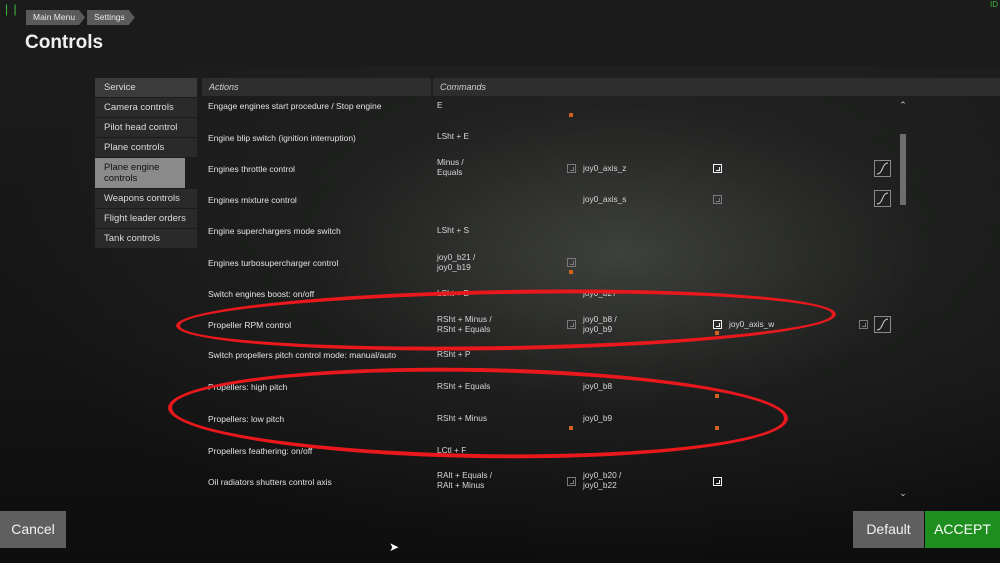 The image size is (1000, 563). Describe the element at coordinates (260, 451) in the screenshot. I see `action-label: Propellers feathering: on/off` at that location.